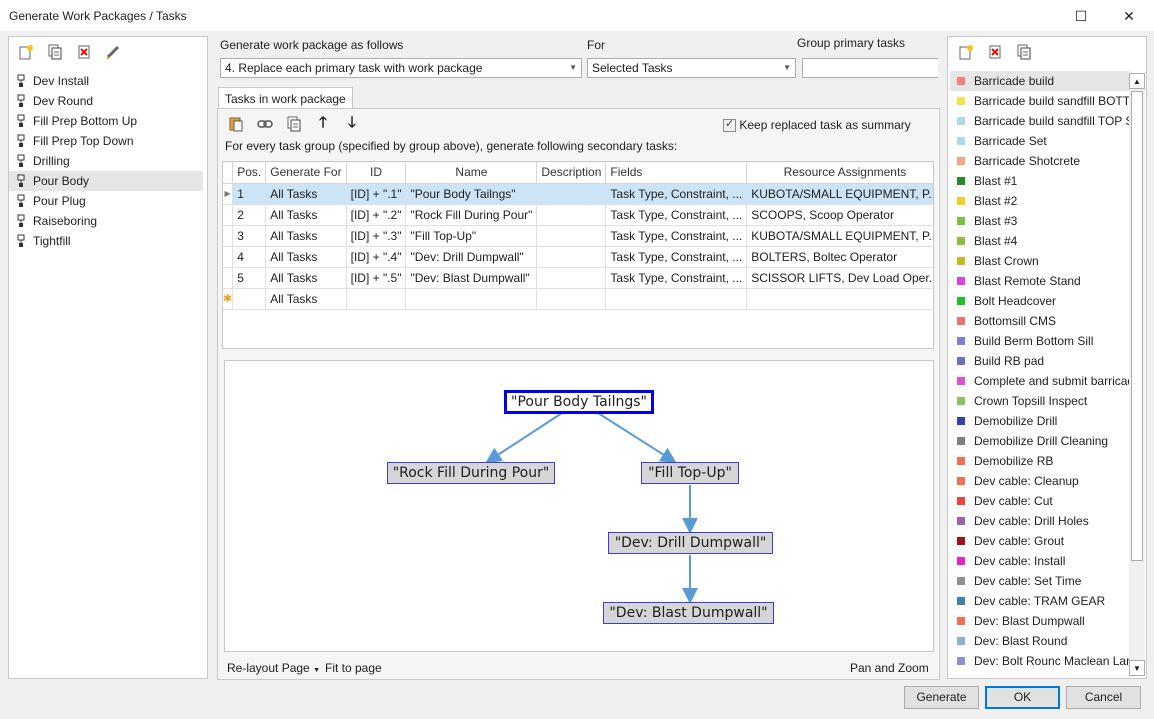  What do you see at coordinates (471, 215) in the screenshot?
I see `cell-name: "Rock Fill During Pour"` at bounding box center [471, 215].